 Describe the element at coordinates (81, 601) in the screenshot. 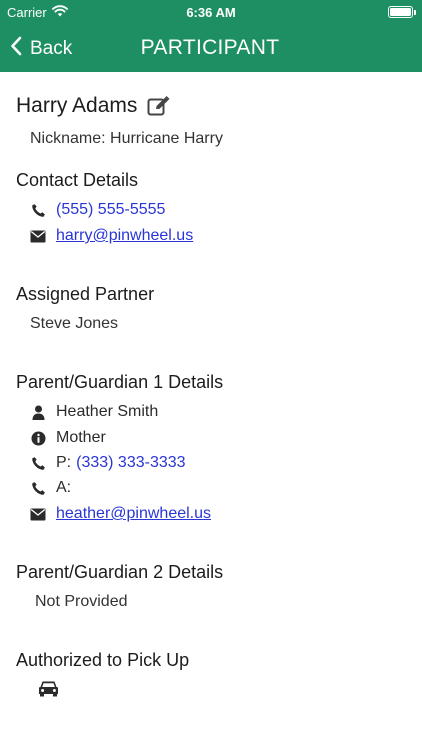

I see `guardian2-value: Not Provided` at that location.